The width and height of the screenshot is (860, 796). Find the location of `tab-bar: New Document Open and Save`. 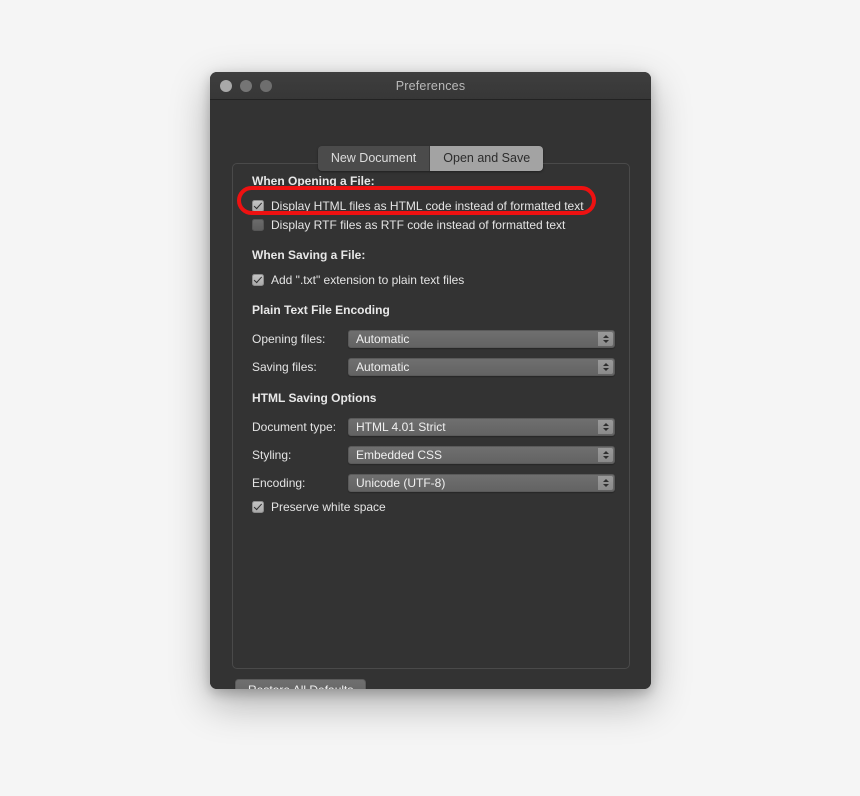

tab-bar: New Document Open and Save is located at coordinates (430, 158).